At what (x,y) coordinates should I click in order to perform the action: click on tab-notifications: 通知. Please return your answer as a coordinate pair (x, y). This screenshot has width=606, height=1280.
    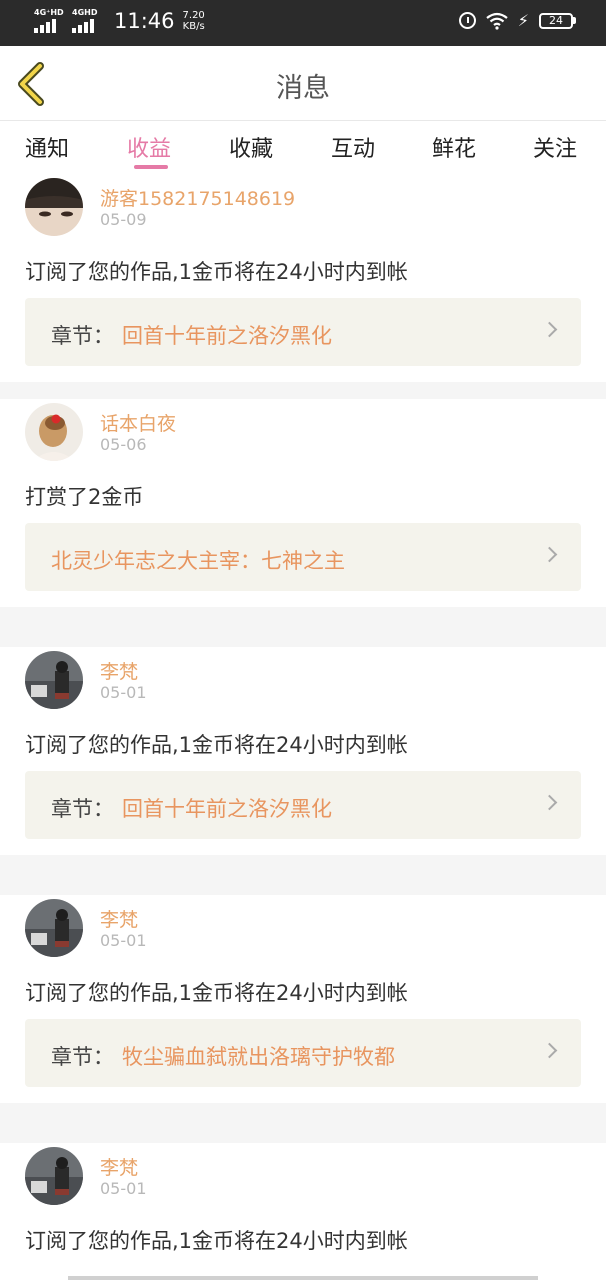
    Looking at the image, I should click on (47, 147).